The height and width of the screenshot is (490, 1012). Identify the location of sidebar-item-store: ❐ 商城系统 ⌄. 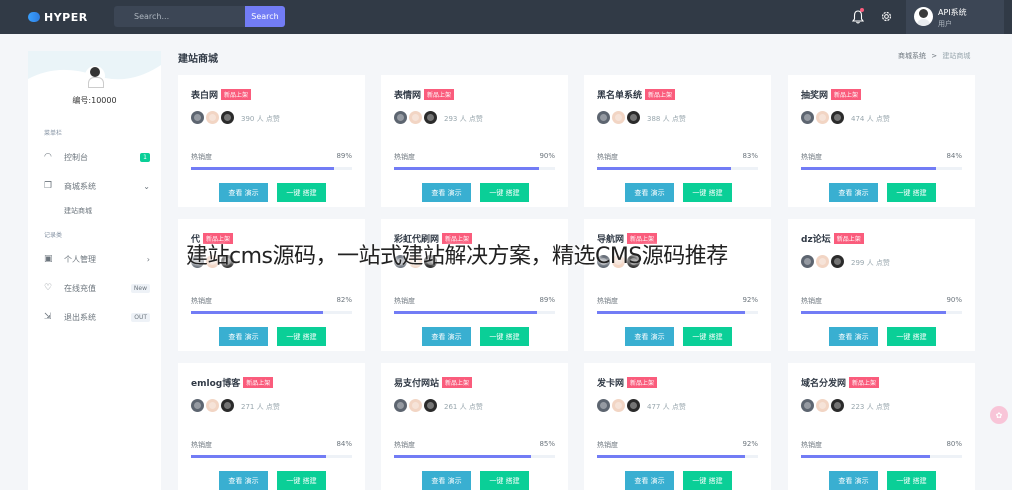
(97, 186).